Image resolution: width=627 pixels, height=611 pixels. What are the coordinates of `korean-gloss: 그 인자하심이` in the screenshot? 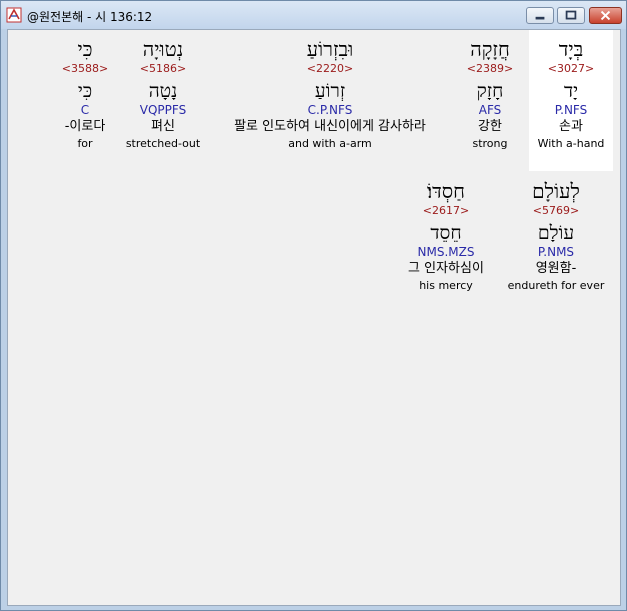 It's located at (446, 268).